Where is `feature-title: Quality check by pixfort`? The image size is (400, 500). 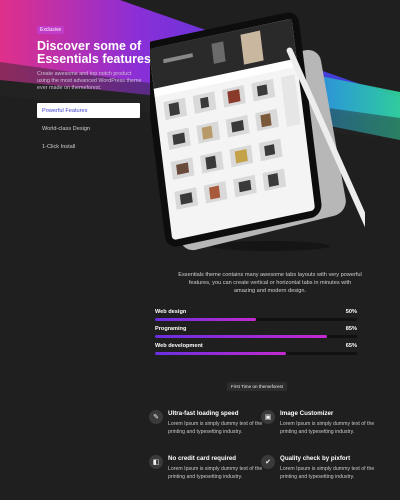 feature-title: Quality check by pixfort is located at coordinates (315, 458).